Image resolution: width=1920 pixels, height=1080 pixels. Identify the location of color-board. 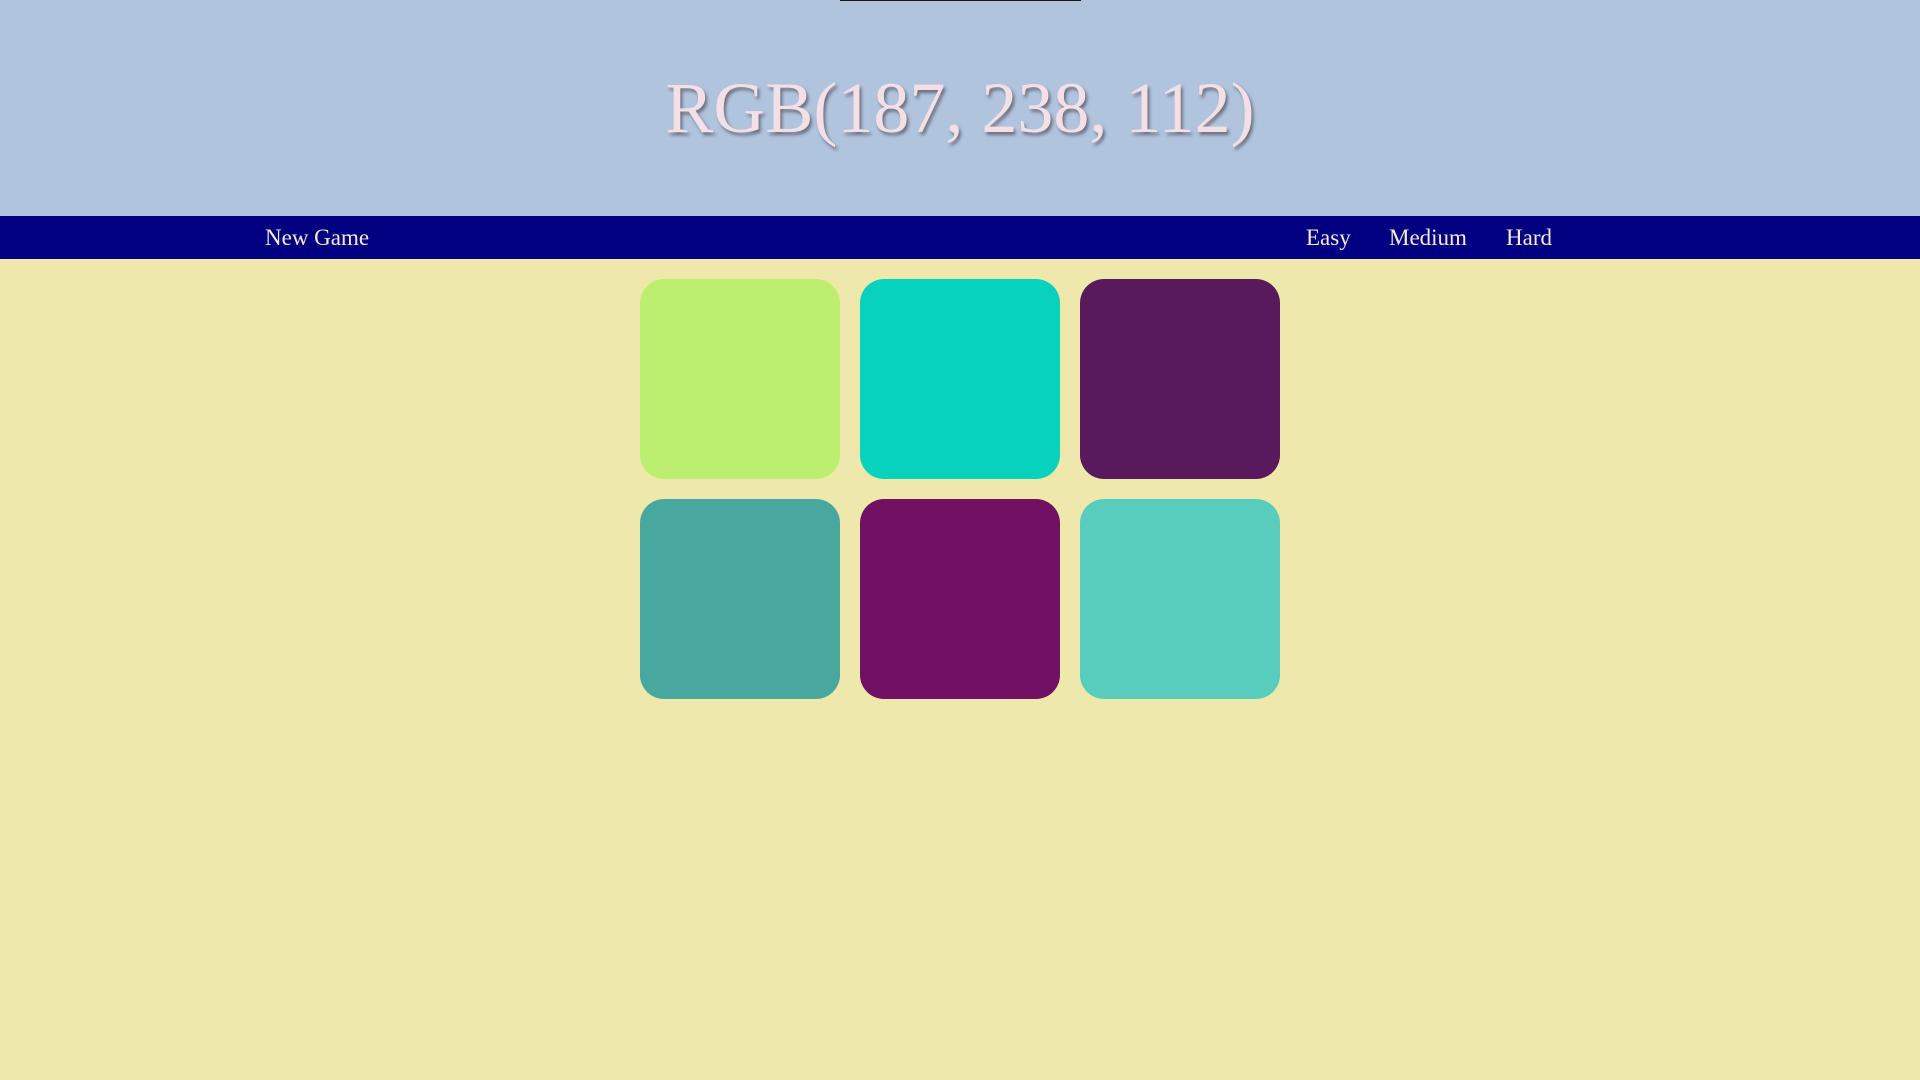
(960, 489).